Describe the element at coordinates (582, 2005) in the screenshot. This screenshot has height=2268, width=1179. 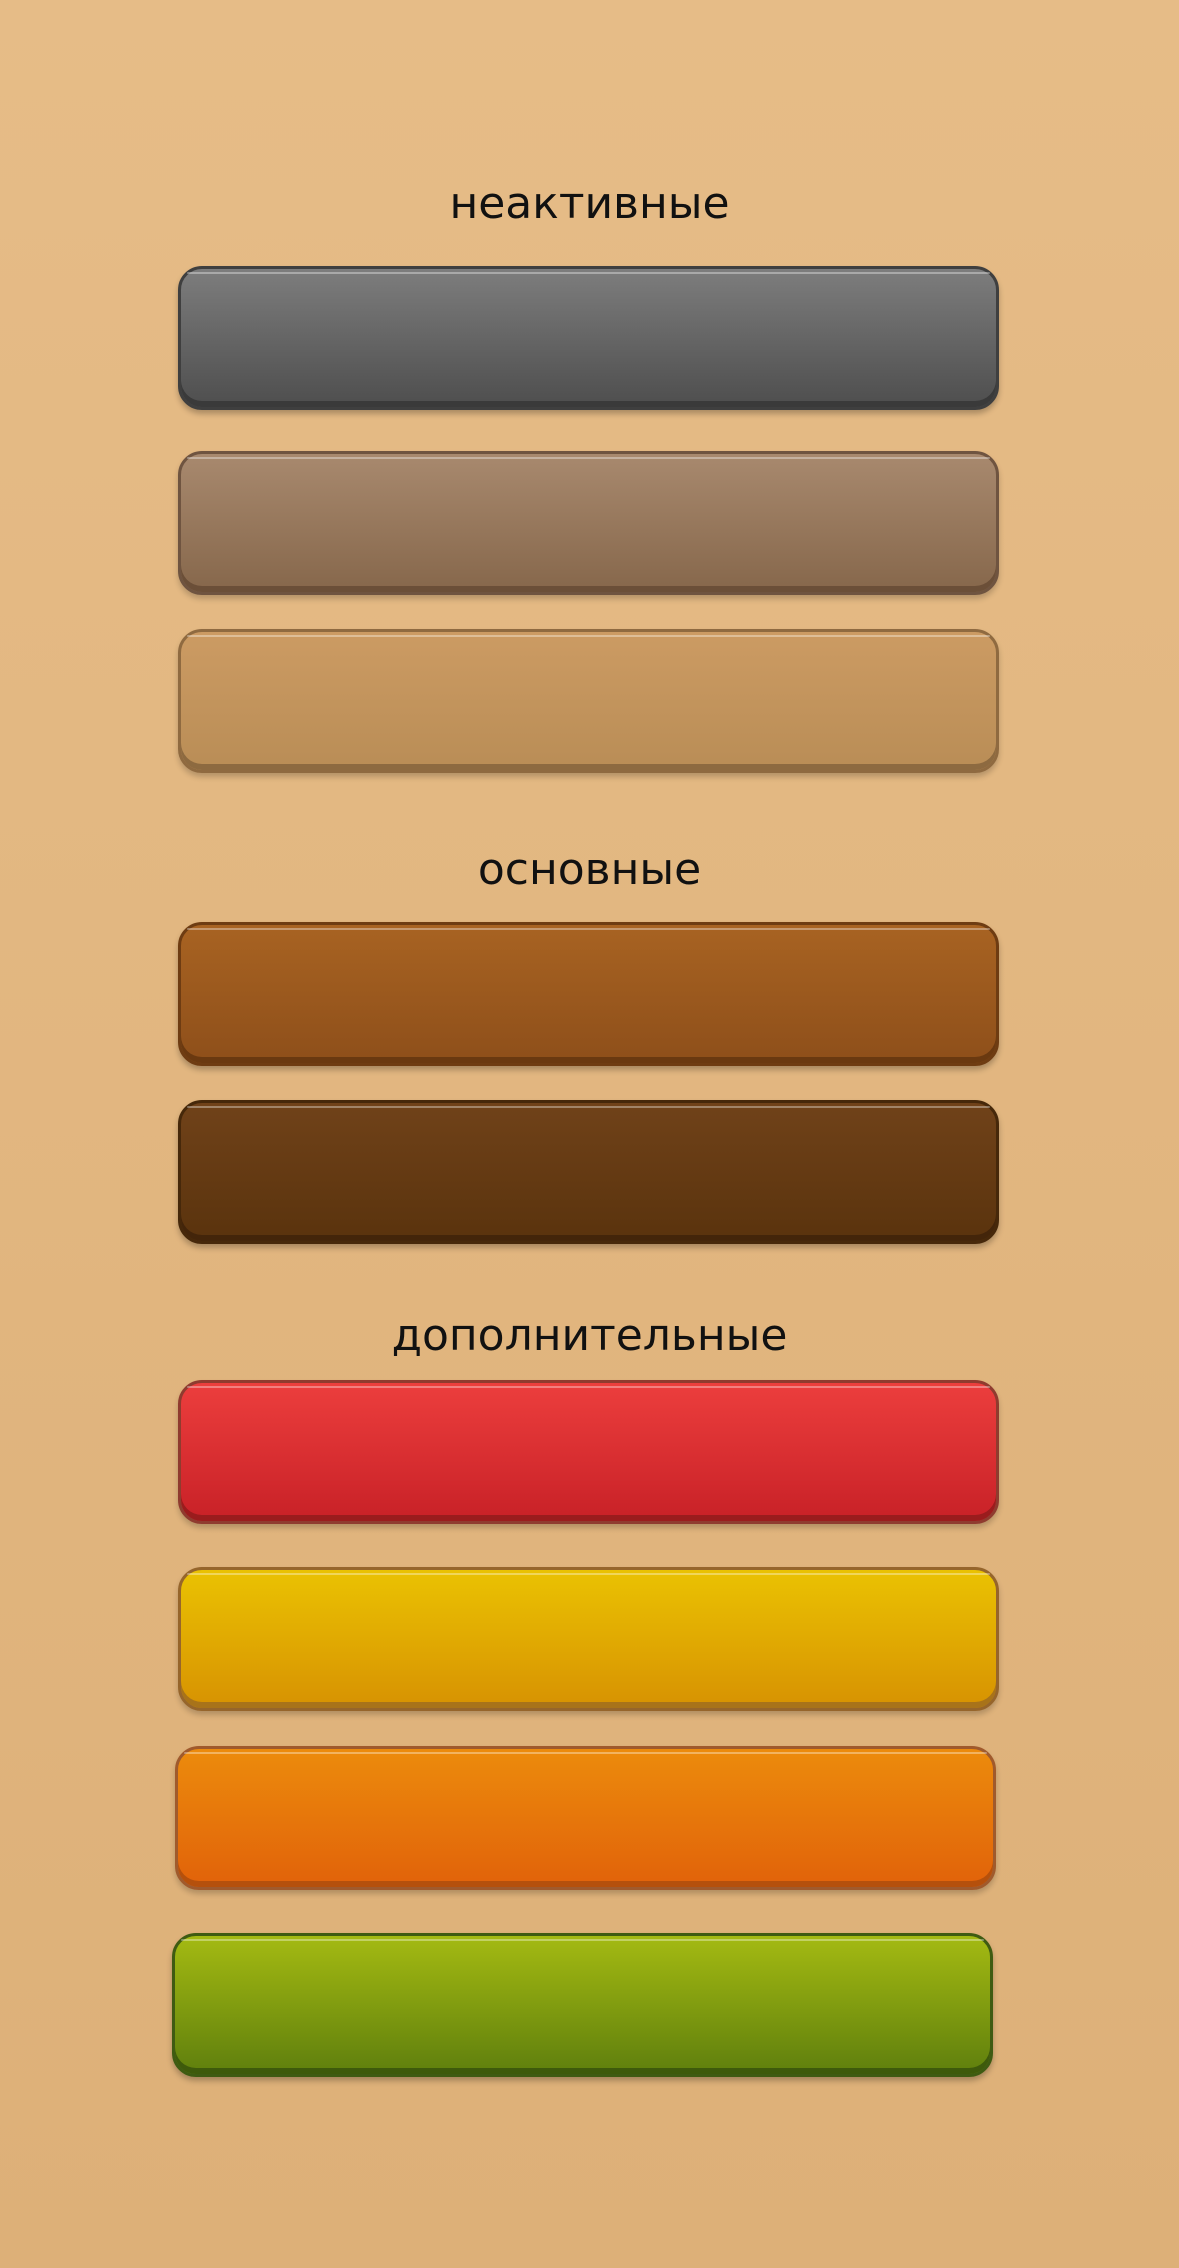
I see `additional-button-green` at that location.